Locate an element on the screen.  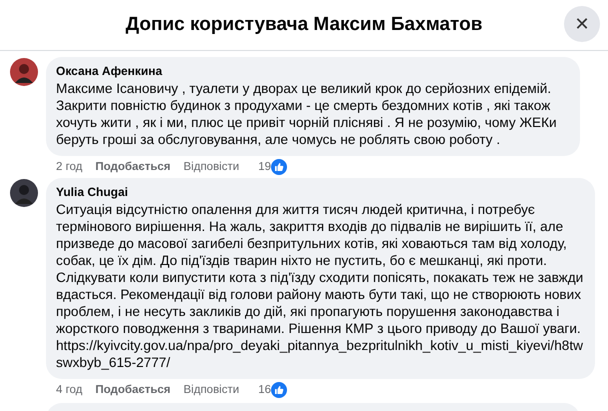
comment-time: 4 год is located at coordinates (69, 390).